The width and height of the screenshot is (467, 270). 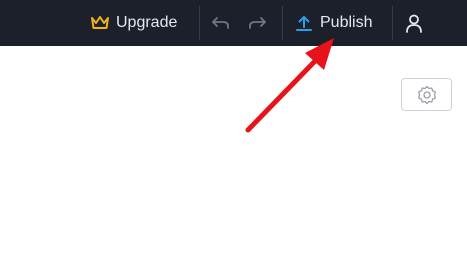 I want to click on undo-icon, so click(x=221, y=23).